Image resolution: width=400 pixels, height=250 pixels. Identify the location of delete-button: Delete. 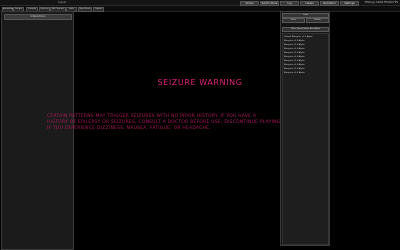
(317, 20).